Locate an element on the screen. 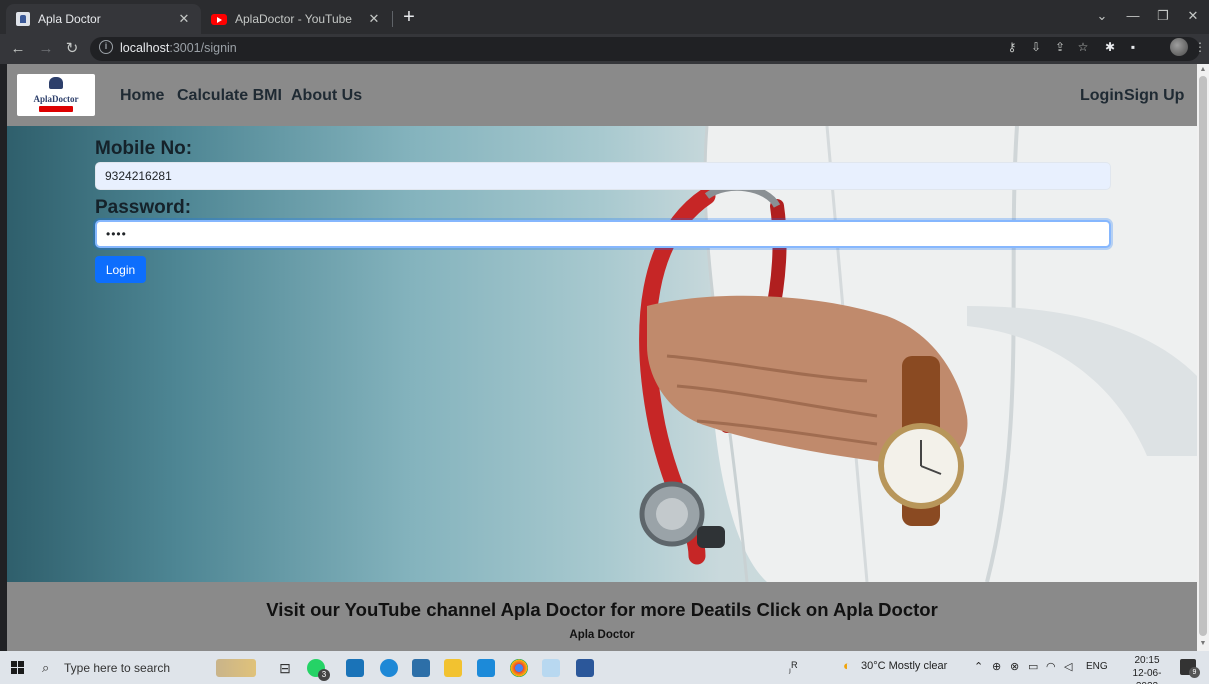 Image resolution: width=1209 pixels, height=684 pixels. tab-title: AplaDoctor - YouTube is located at coordinates (293, 19).